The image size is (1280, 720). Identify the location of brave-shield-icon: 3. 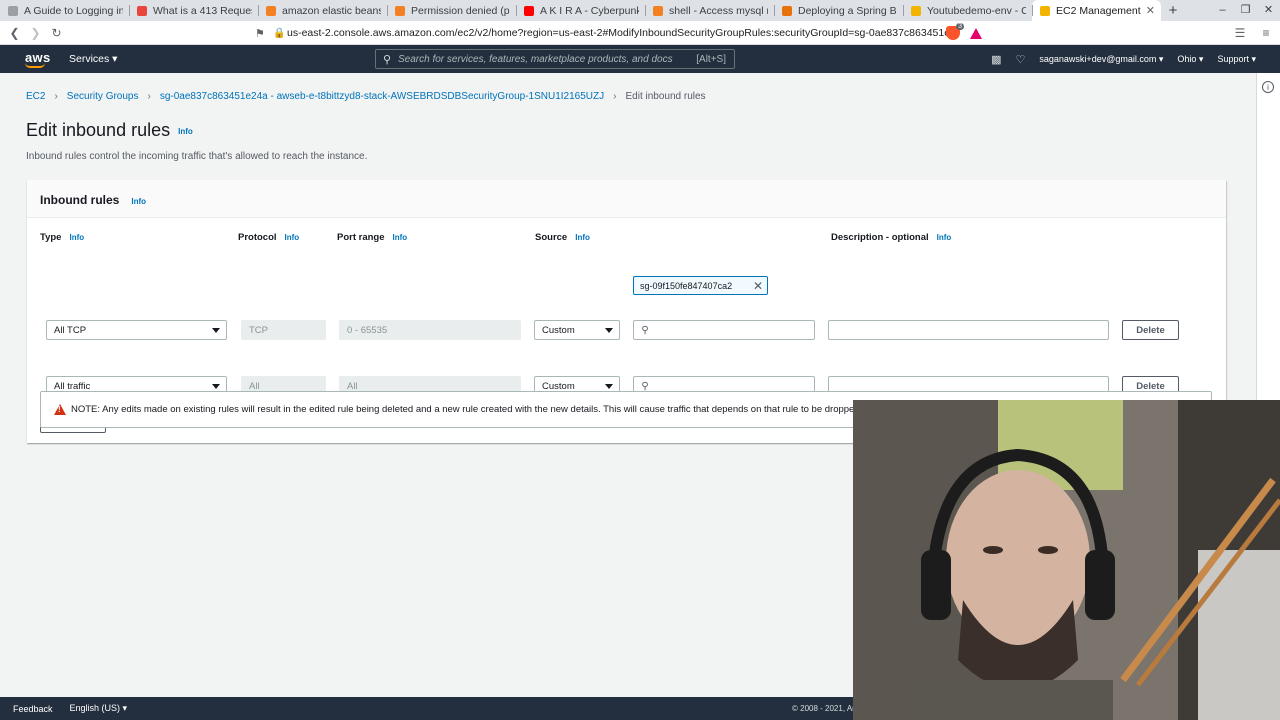
(955, 31).